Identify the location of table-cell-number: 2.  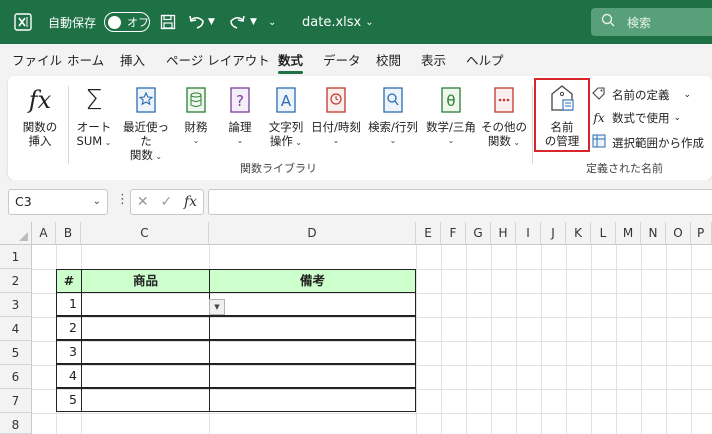
(69, 328).